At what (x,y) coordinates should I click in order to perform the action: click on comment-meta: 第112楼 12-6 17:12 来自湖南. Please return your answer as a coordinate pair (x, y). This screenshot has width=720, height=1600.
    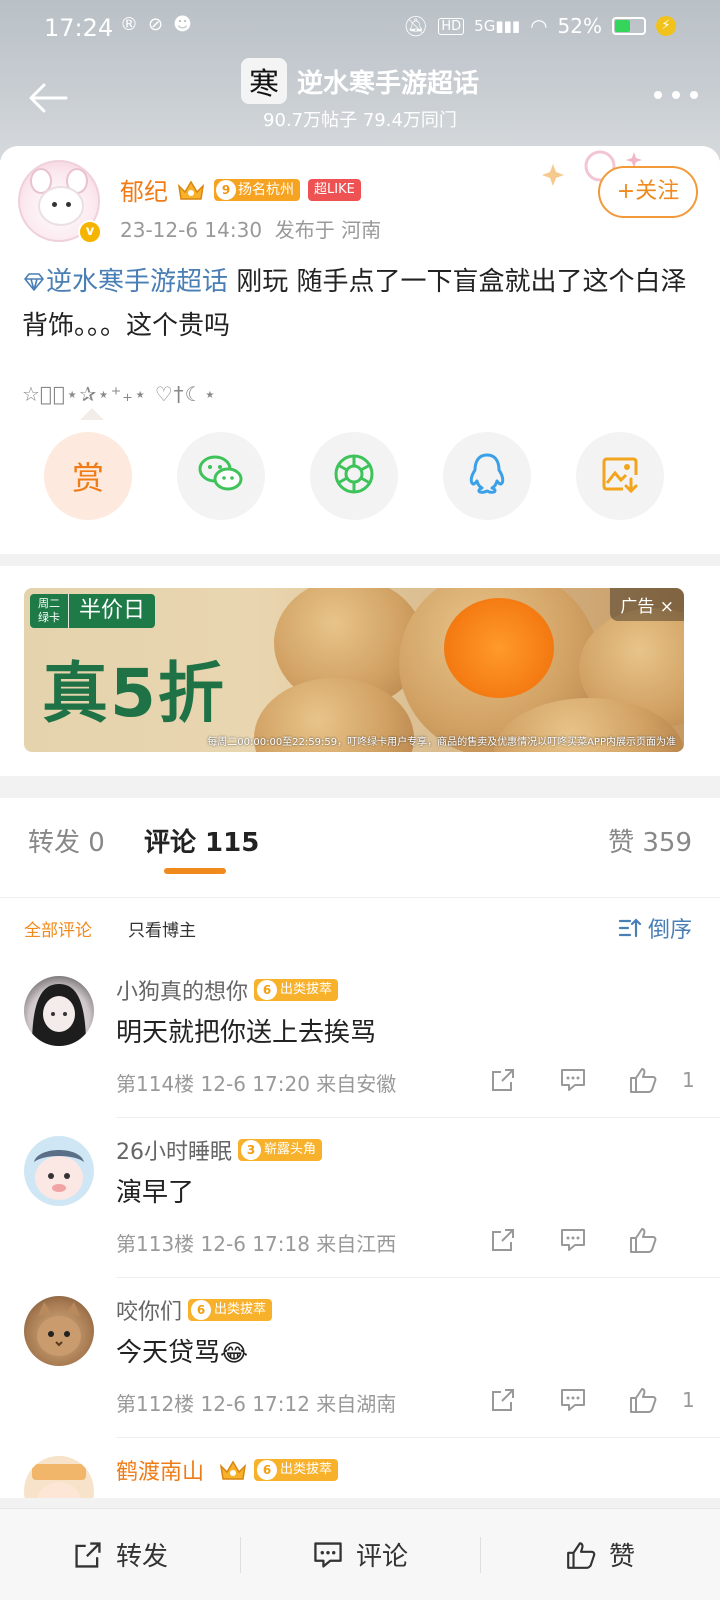
    Looking at the image, I should click on (256, 1404).